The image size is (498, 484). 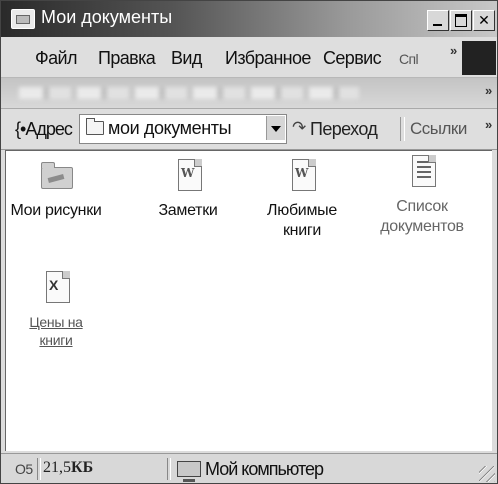 I want to click on links-overflow-chevron-icon: », so click(x=488, y=124).